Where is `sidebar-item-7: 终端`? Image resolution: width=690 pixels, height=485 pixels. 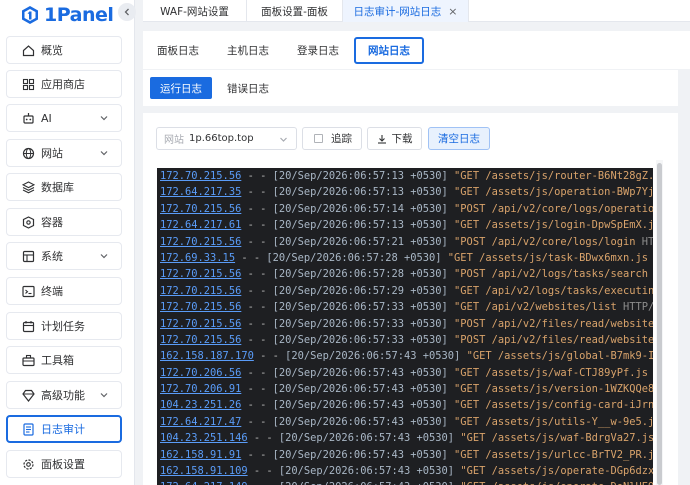
sidebar-item-7: 终端 is located at coordinates (64, 291).